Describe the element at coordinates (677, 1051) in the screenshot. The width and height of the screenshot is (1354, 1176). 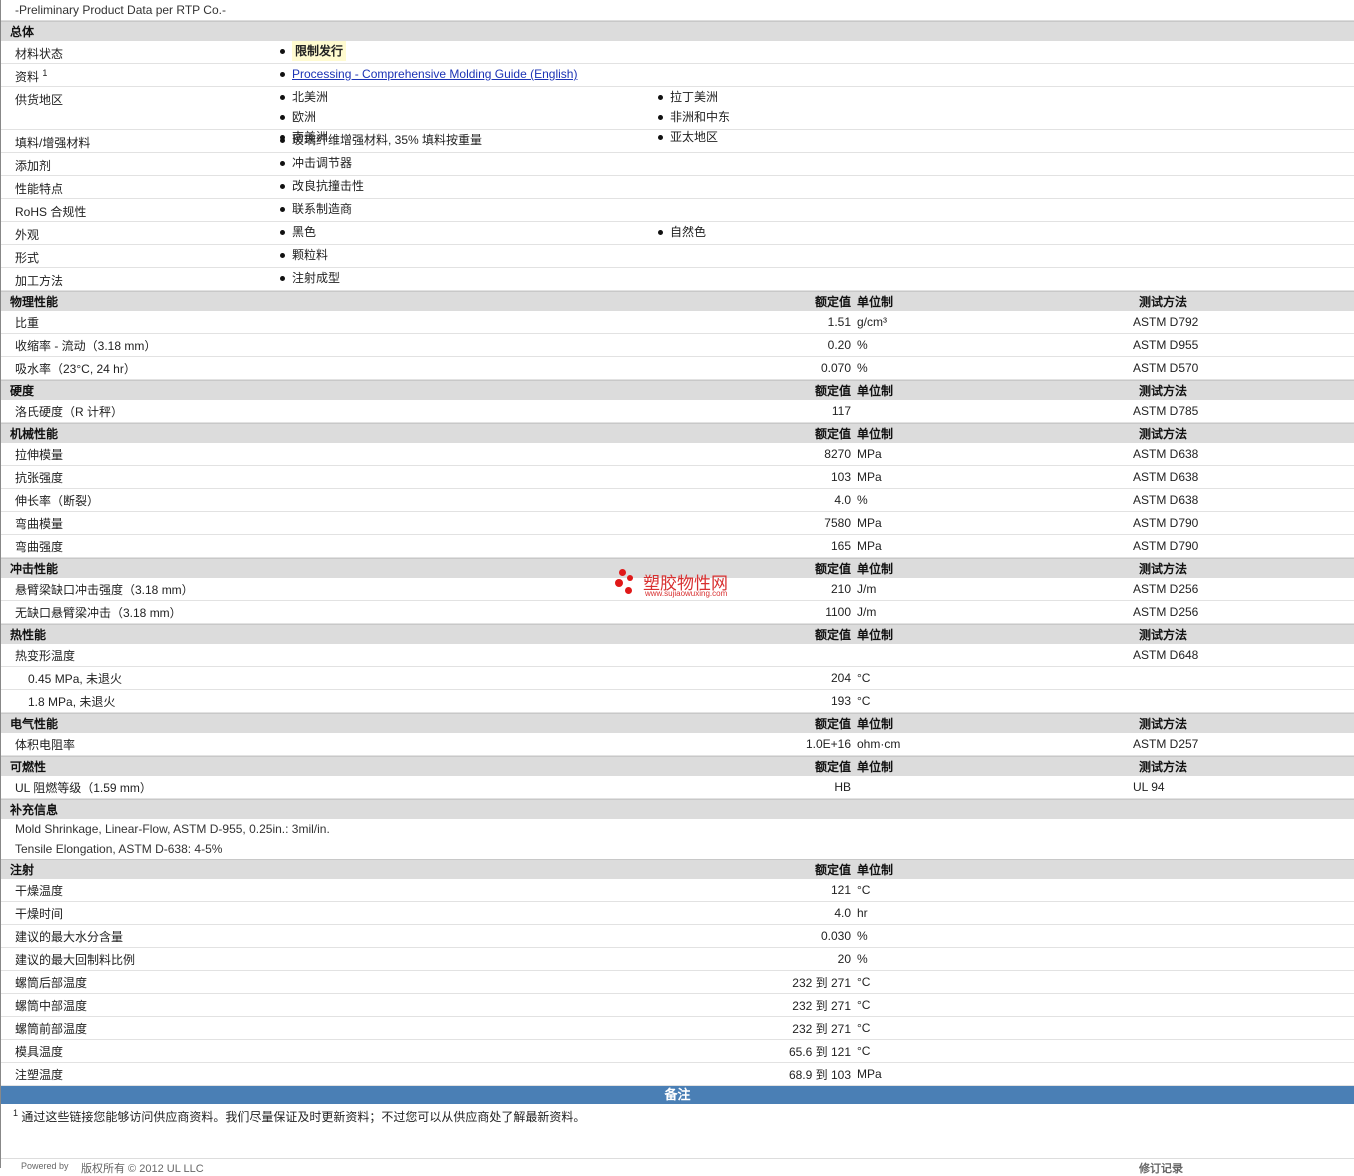
I see `property-row: 模具温度 65.6 到 121 °C` at that location.